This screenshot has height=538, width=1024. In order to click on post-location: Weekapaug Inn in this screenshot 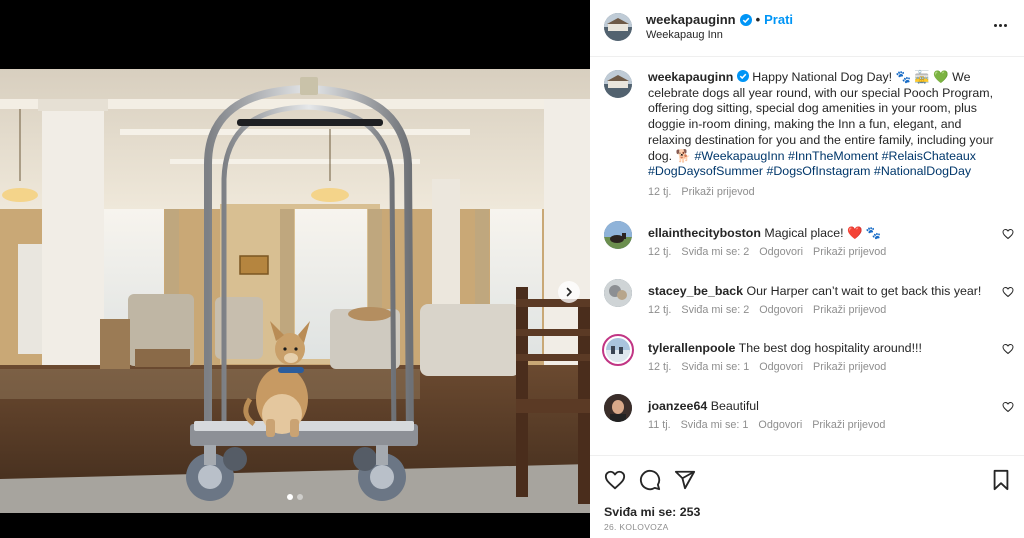, I will do `click(684, 35)`.